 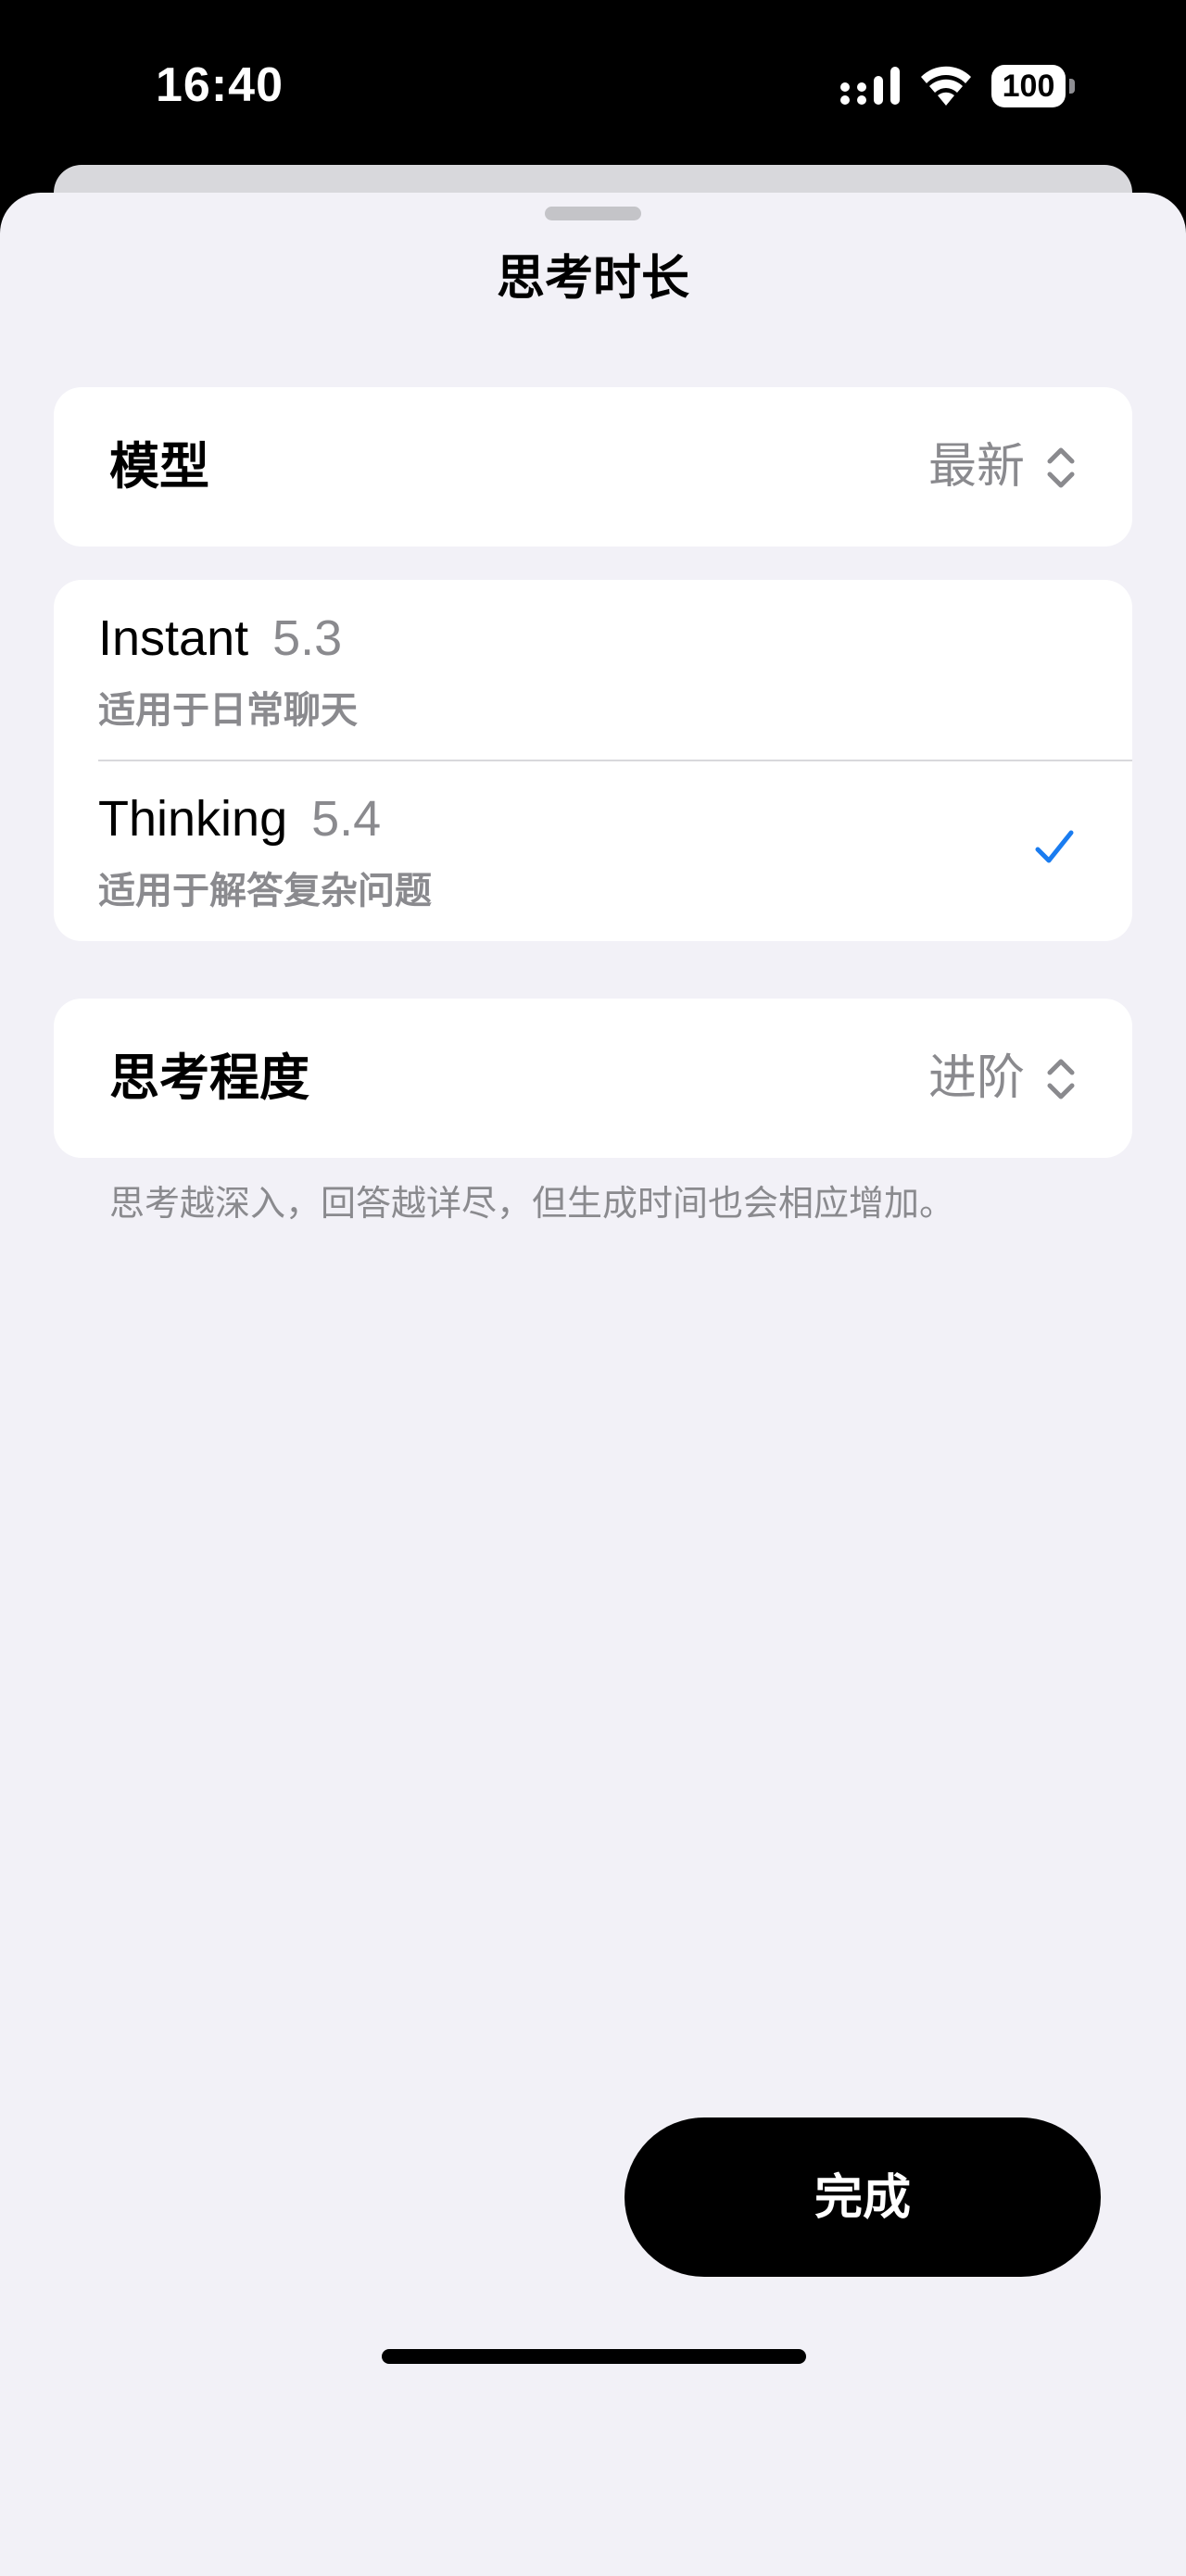 I want to click on sheet-title: 思考时长, so click(x=592, y=279).